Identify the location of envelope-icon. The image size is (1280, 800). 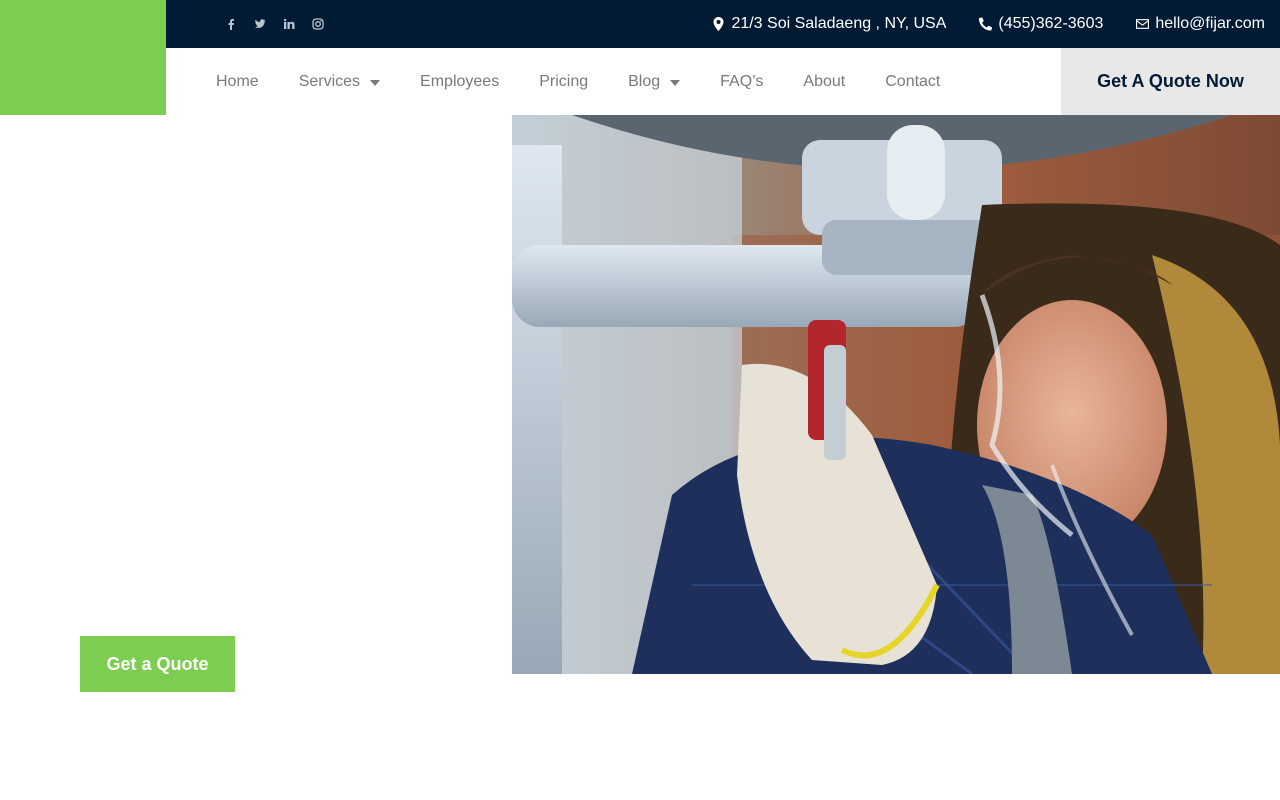
(1143, 24).